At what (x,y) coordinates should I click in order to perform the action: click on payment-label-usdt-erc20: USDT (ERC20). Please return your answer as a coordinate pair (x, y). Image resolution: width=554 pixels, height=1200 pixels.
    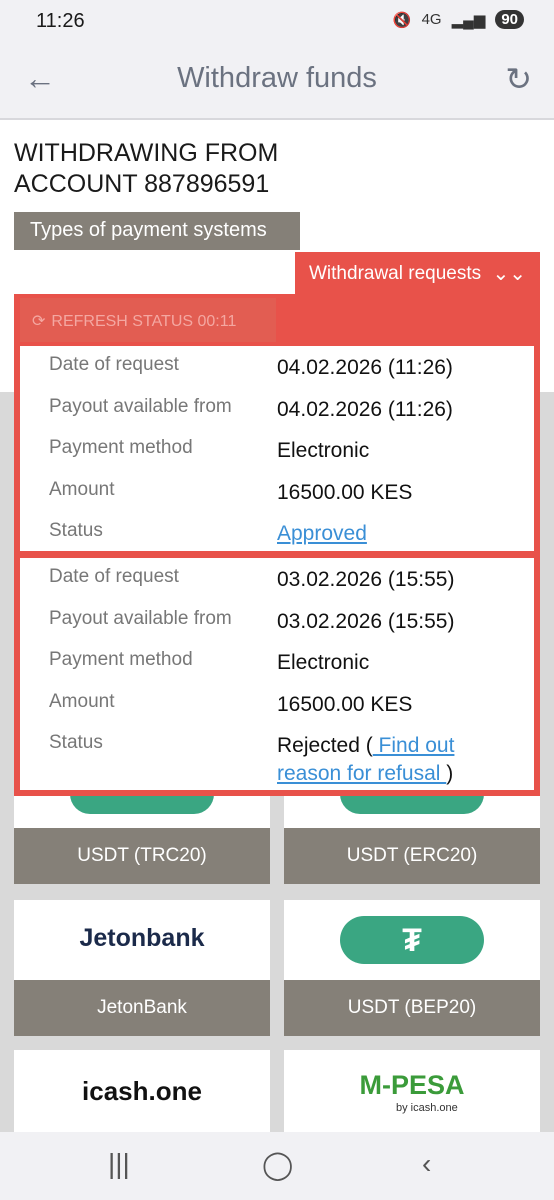
    Looking at the image, I should click on (412, 856).